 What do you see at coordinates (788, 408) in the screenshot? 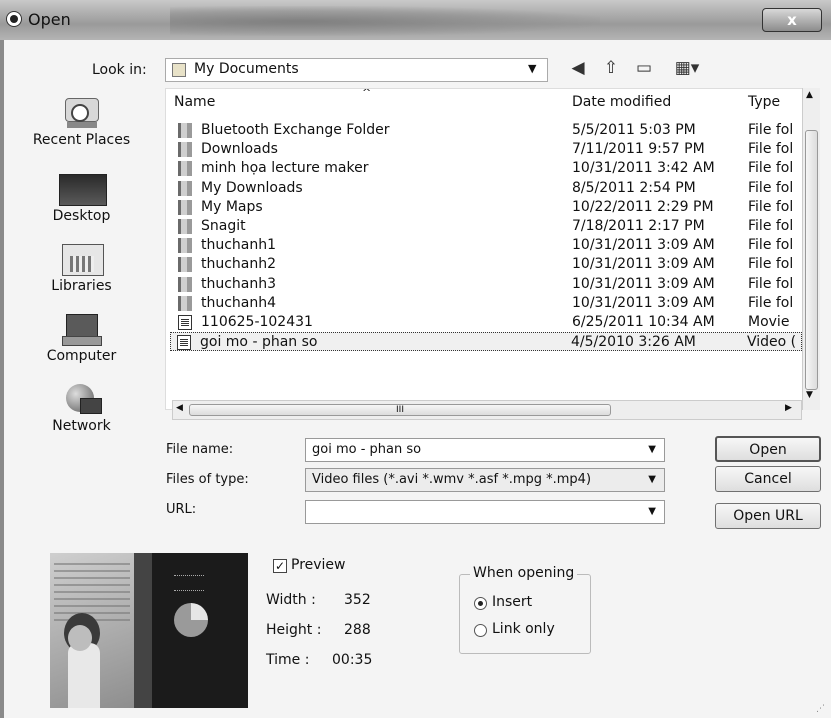
I see `scroll-right-icon: ▶` at bounding box center [788, 408].